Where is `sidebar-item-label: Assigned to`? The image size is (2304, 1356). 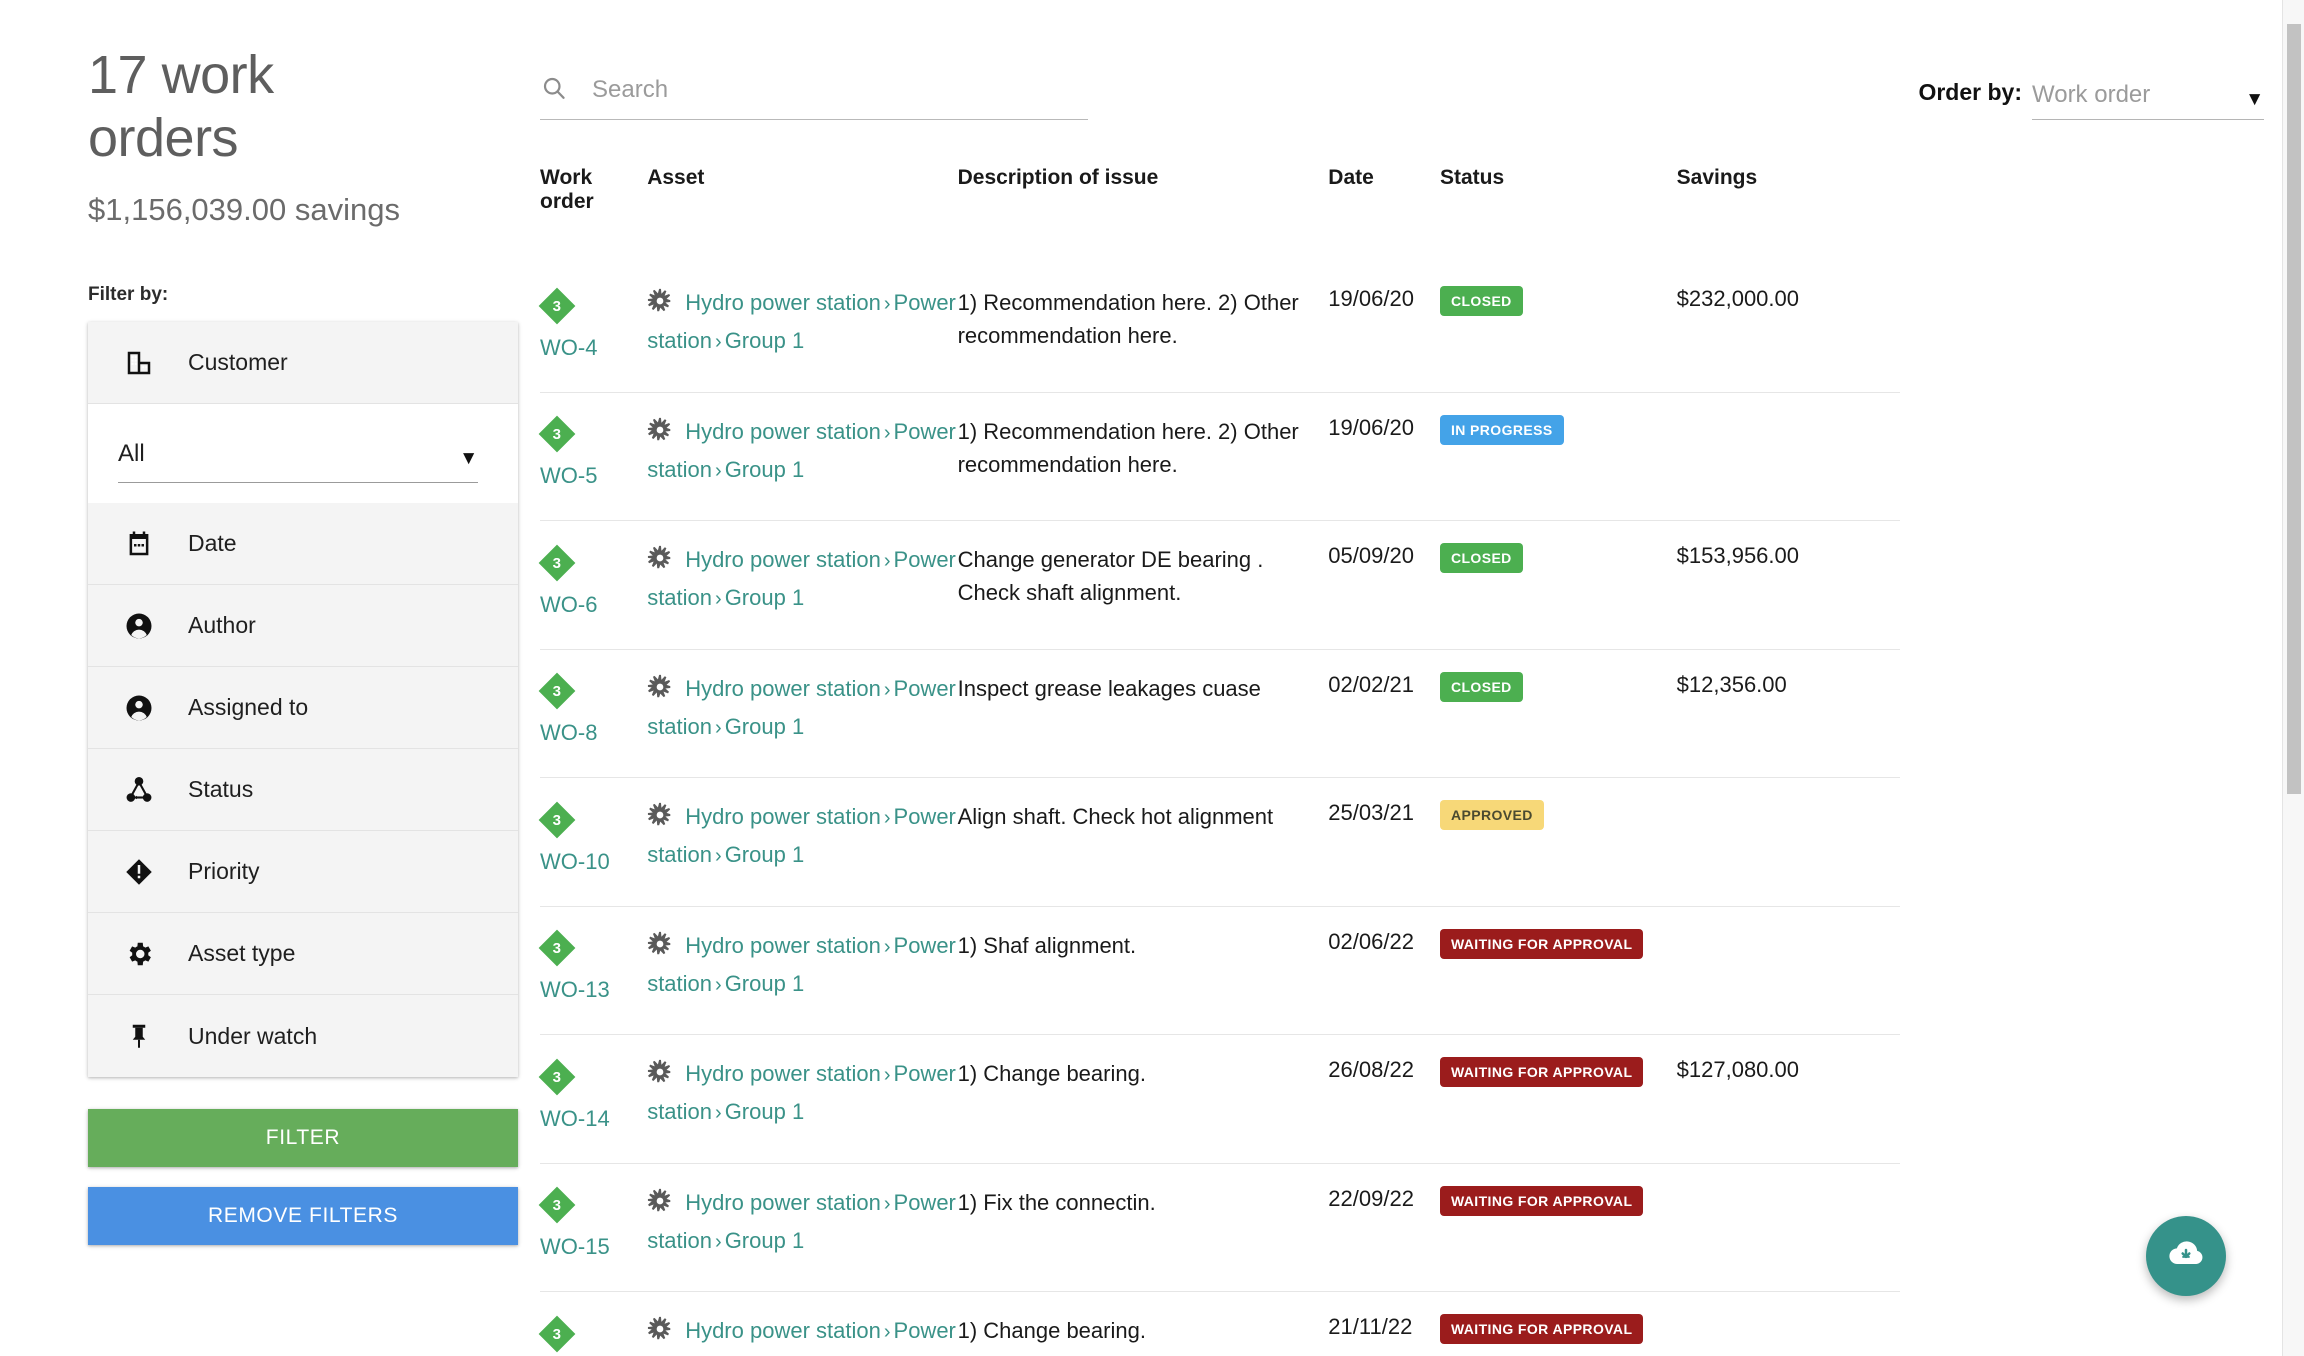 sidebar-item-label: Assigned to is located at coordinates (248, 707).